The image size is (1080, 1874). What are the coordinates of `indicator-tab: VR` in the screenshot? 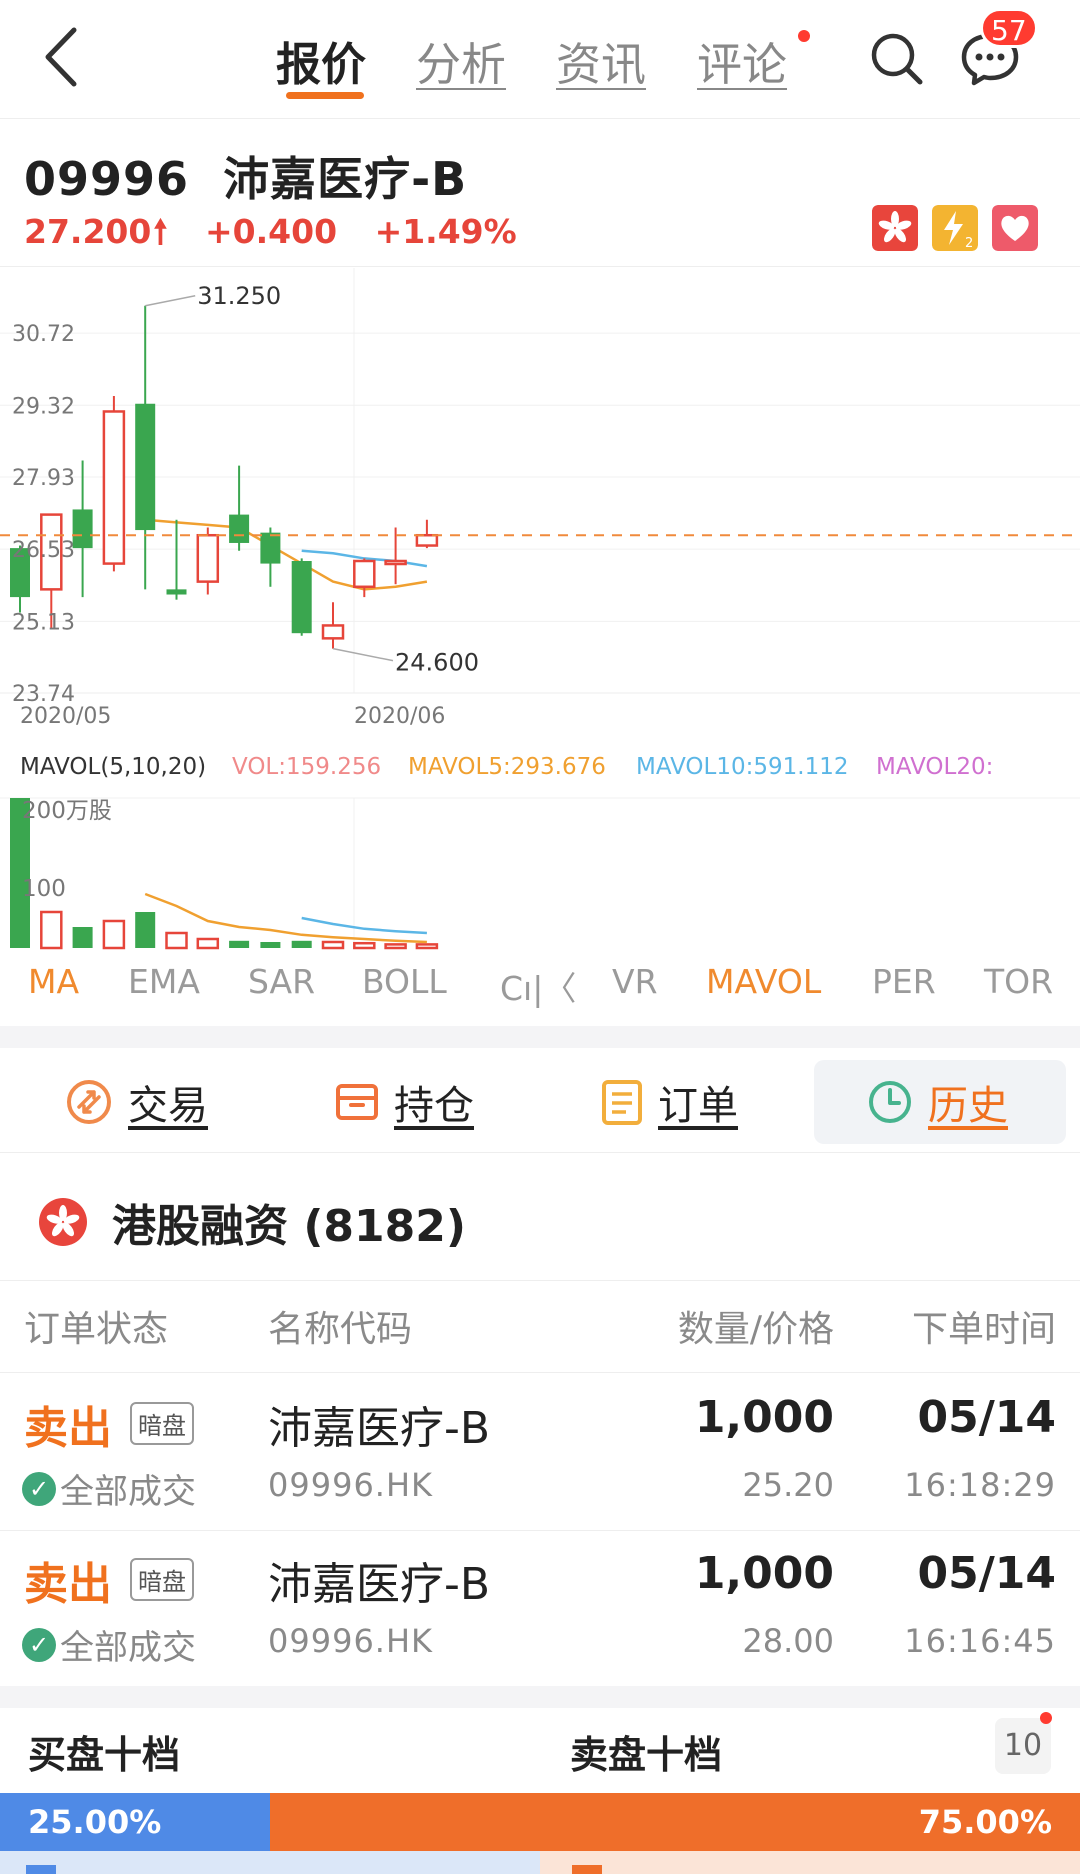 It's located at (635, 981).